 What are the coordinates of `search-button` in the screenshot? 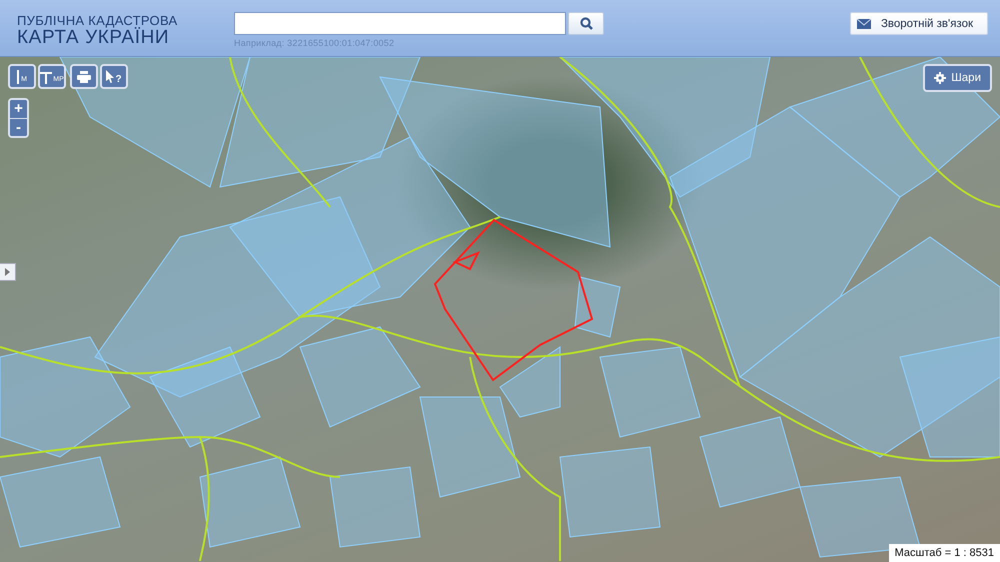 It's located at (586, 23).